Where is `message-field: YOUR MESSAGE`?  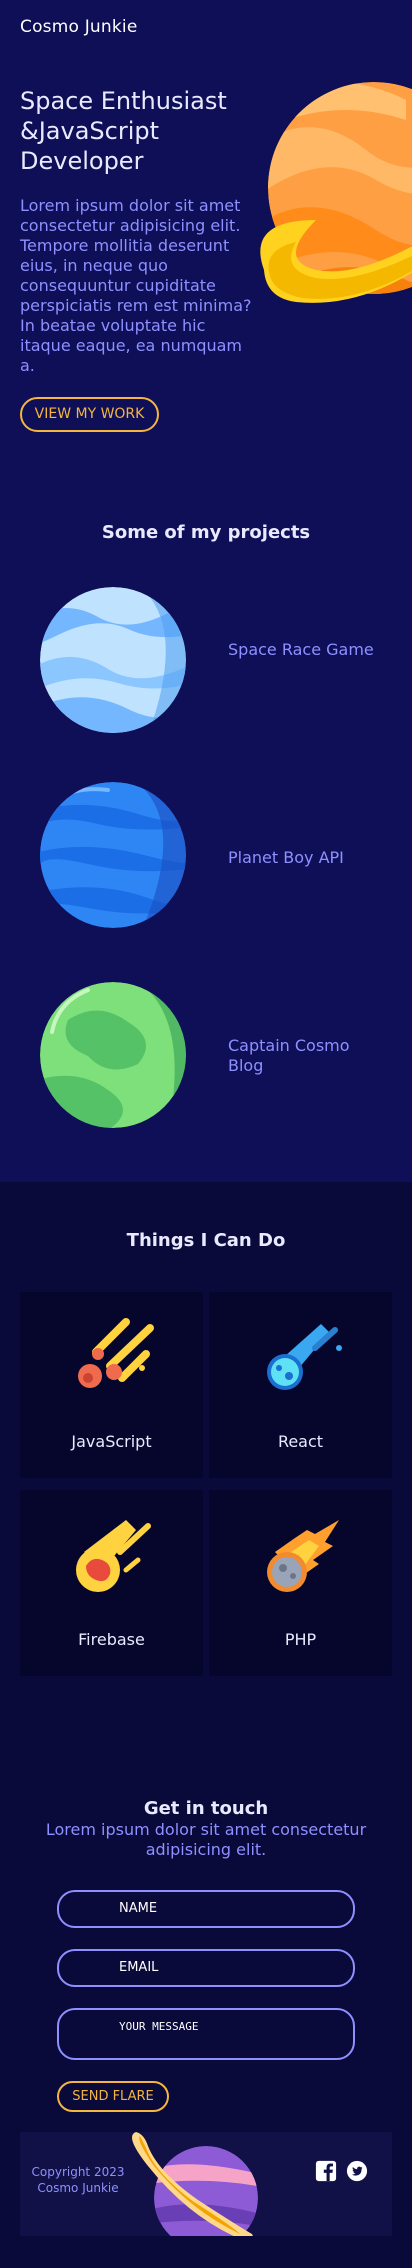
message-field: YOUR MESSAGE is located at coordinates (206, 2034).